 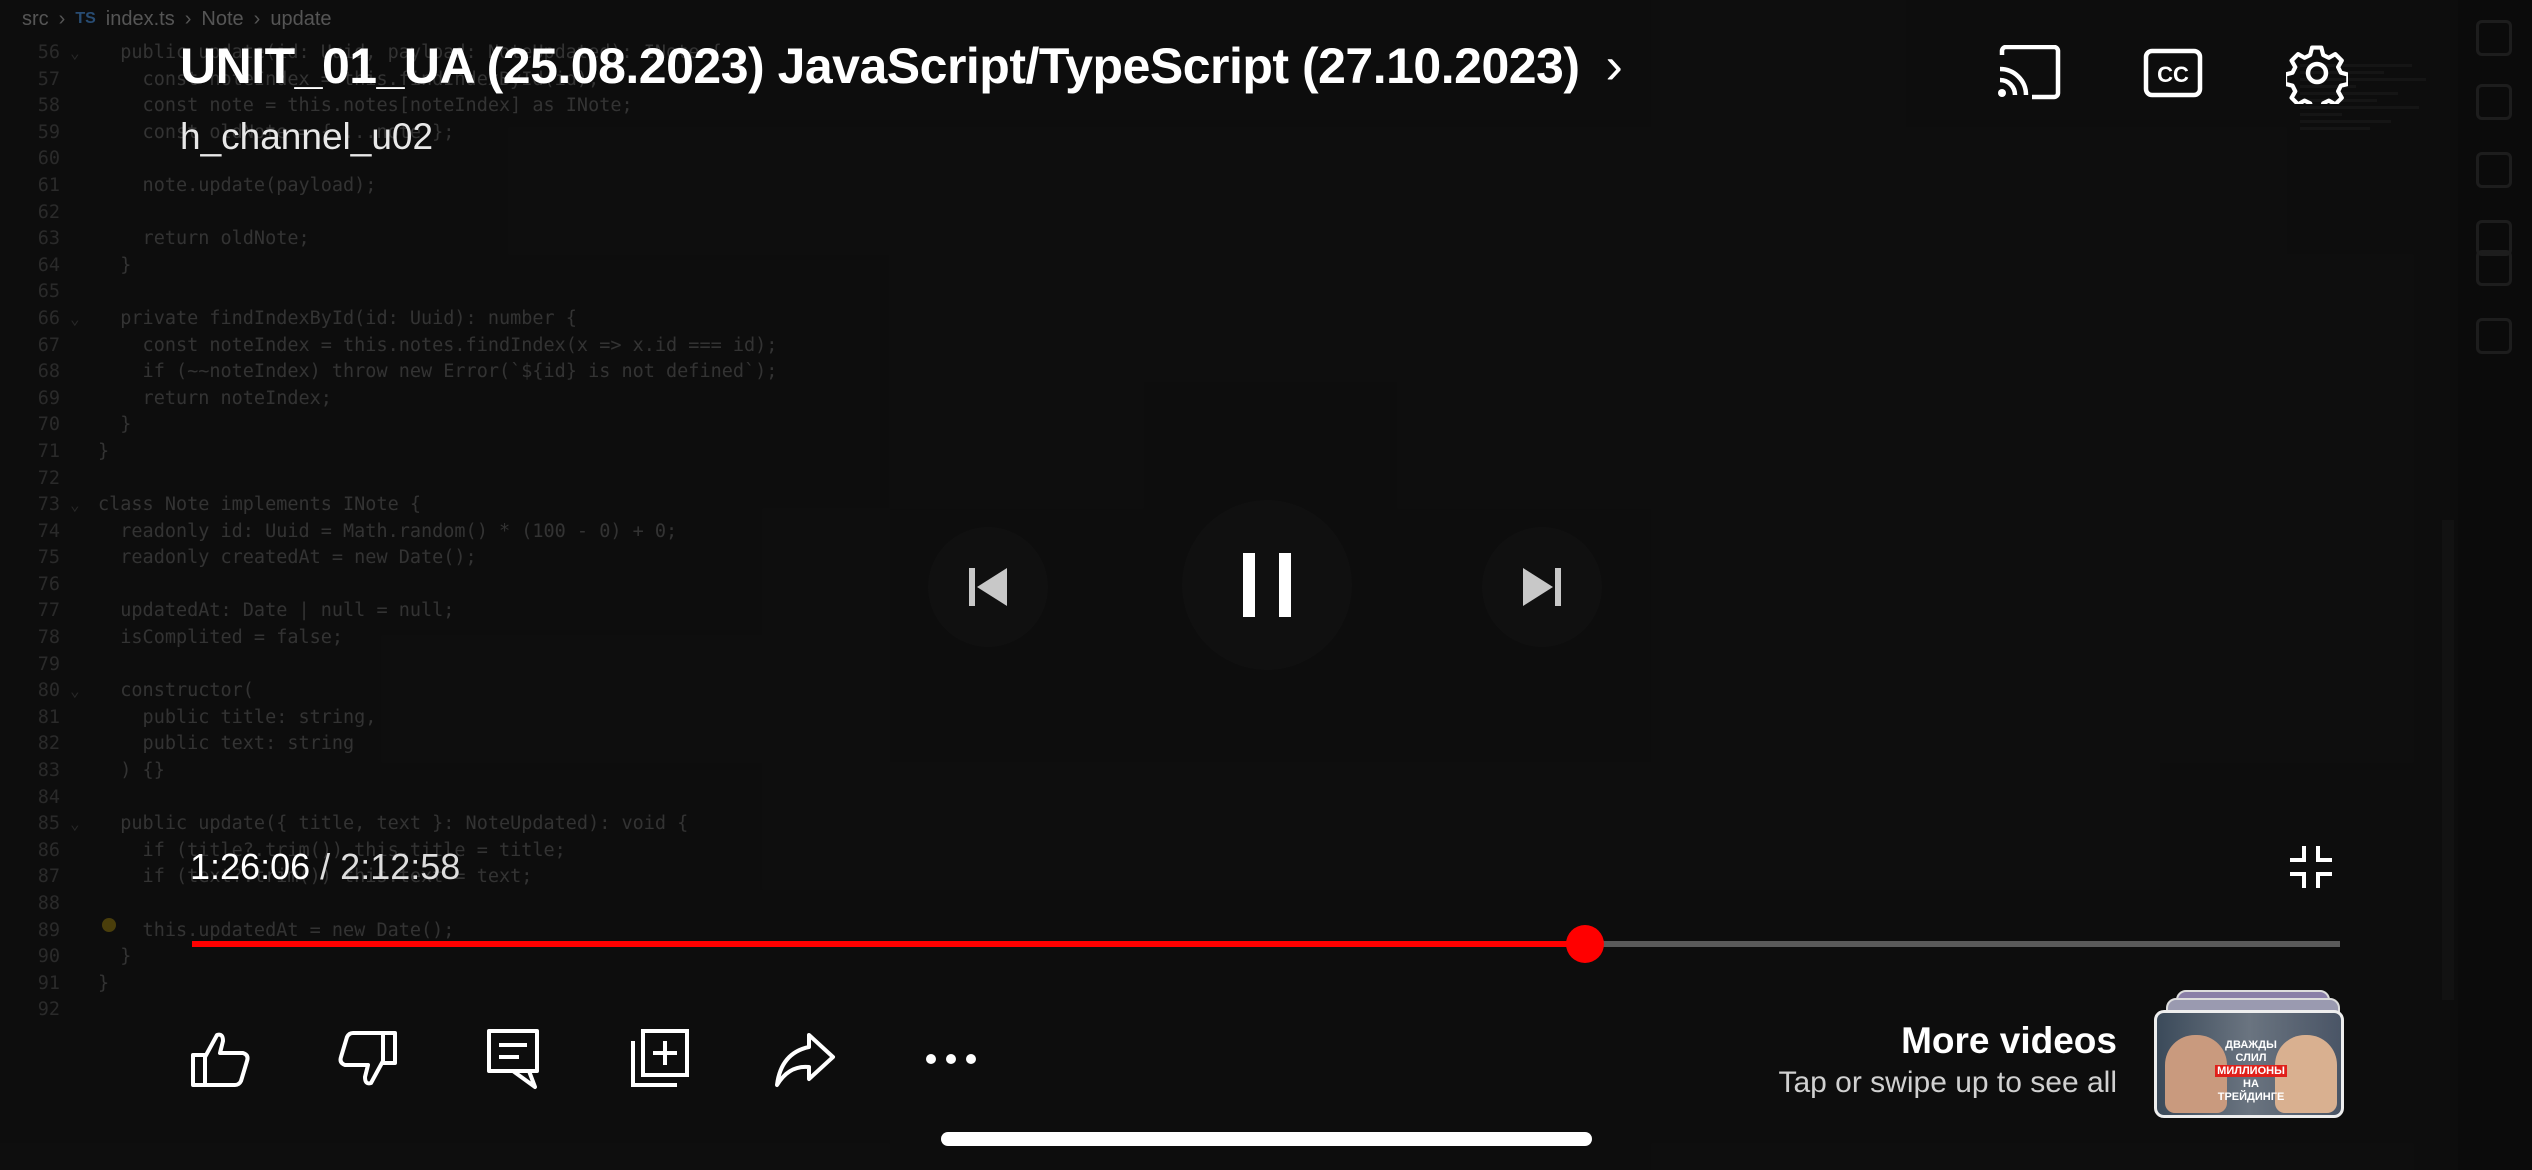 I want to click on save-button, so click(x=659, y=1059).